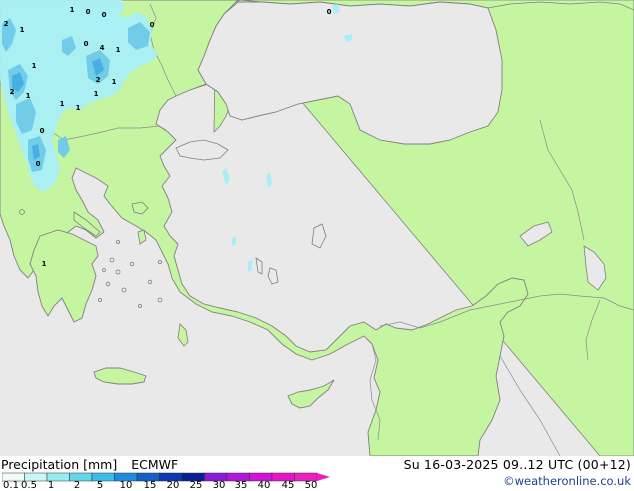 Image resolution: width=634 pixels, height=491 pixels. I want to click on legend-swatch, so click(103, 477).